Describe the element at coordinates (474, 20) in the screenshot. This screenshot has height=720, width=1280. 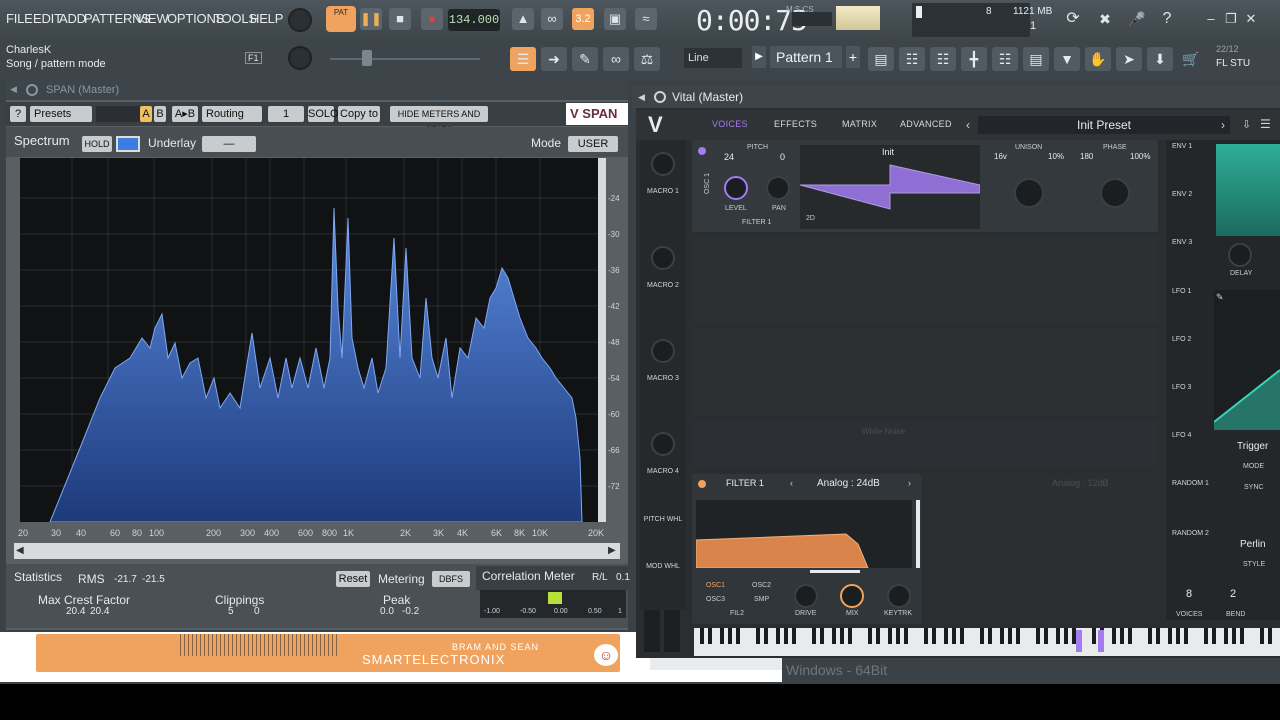
I see `tempo-display: 134.000` at that location.